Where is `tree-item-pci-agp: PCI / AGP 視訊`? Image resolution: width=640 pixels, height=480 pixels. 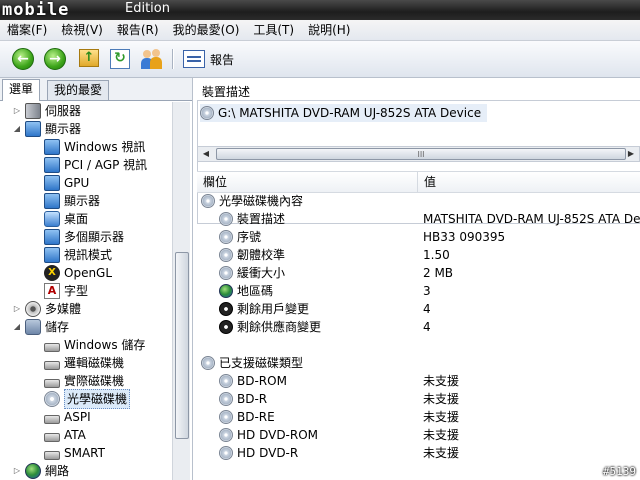
tree-item-pci-agp: PCI / AGP 視訊 is located at coordinates (95, 165).